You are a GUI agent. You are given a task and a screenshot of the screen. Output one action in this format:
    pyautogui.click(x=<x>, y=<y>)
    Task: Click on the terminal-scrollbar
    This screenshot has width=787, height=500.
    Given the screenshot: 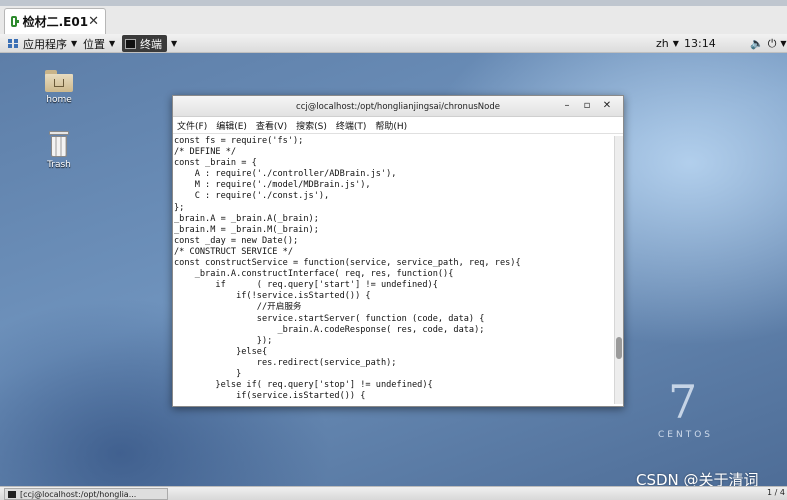 What is the action you would take?
    pyautogui.click(x=618, y=270)
    